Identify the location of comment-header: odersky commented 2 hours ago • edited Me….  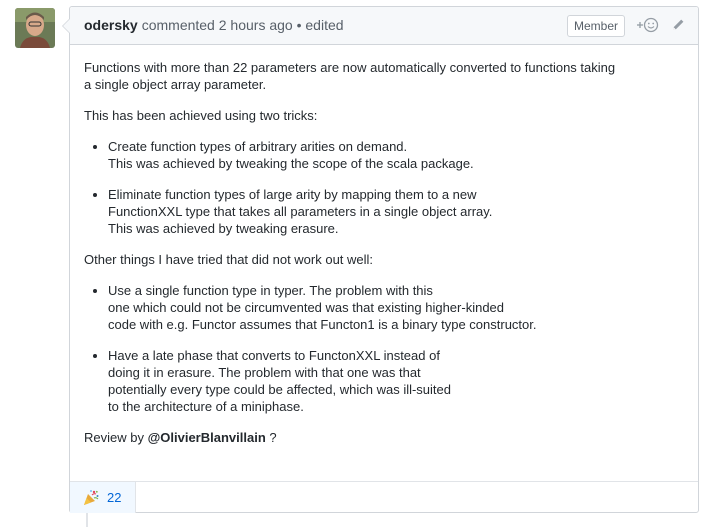
(384, 26).